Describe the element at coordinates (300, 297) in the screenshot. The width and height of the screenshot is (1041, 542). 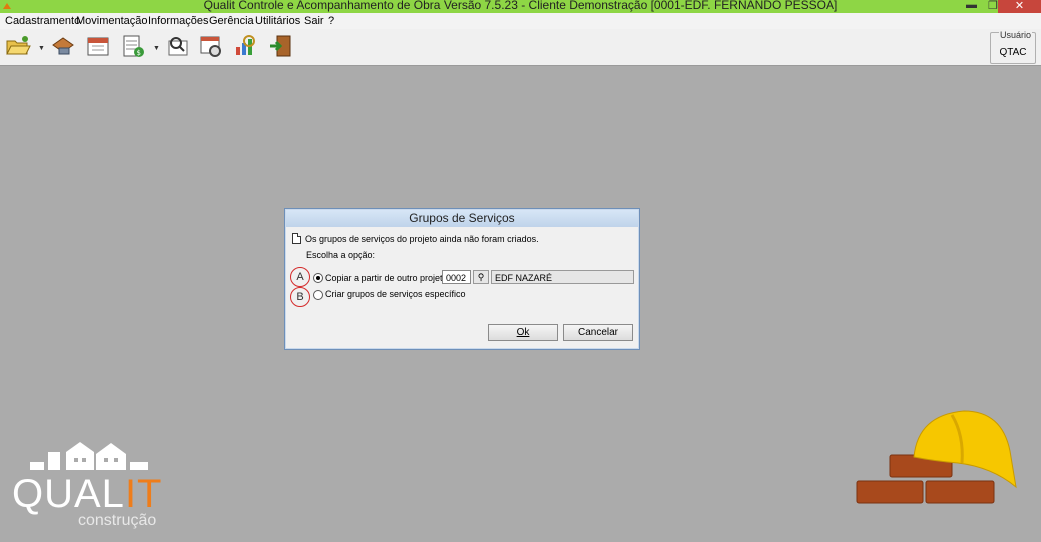
I see `annotation-marker-b: B` at that location.